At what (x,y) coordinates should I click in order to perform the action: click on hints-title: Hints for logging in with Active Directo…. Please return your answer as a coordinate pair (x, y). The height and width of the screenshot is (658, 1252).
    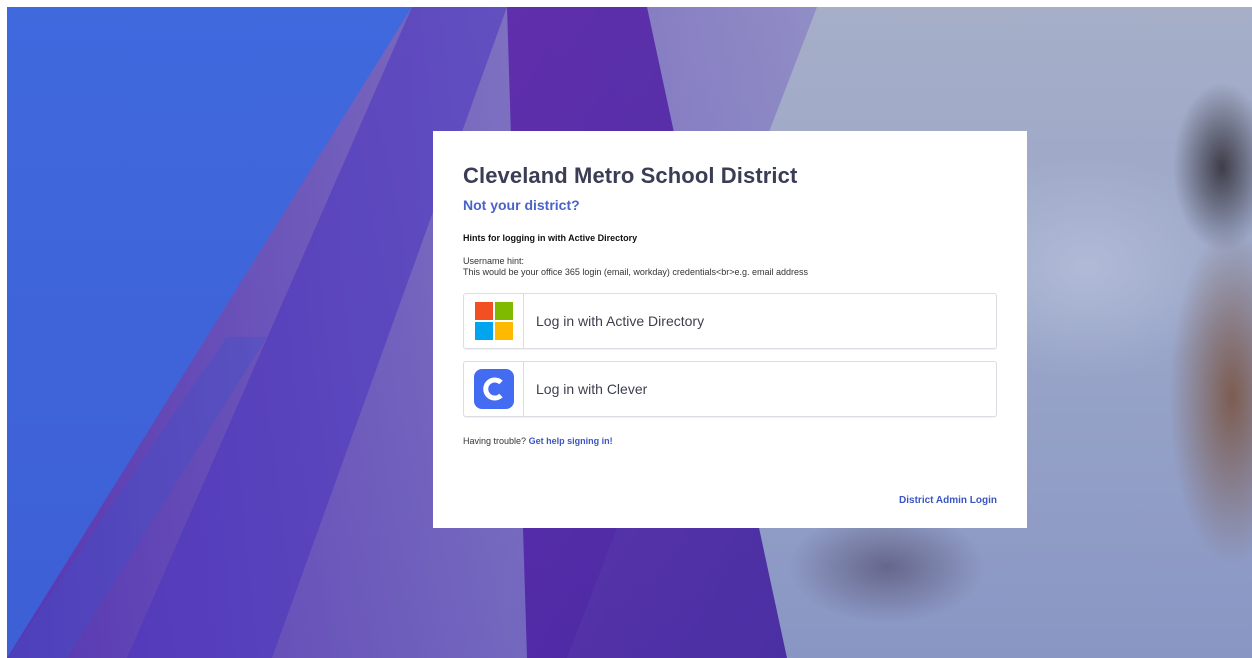
    Looking at the image, I should click on (550, 238).